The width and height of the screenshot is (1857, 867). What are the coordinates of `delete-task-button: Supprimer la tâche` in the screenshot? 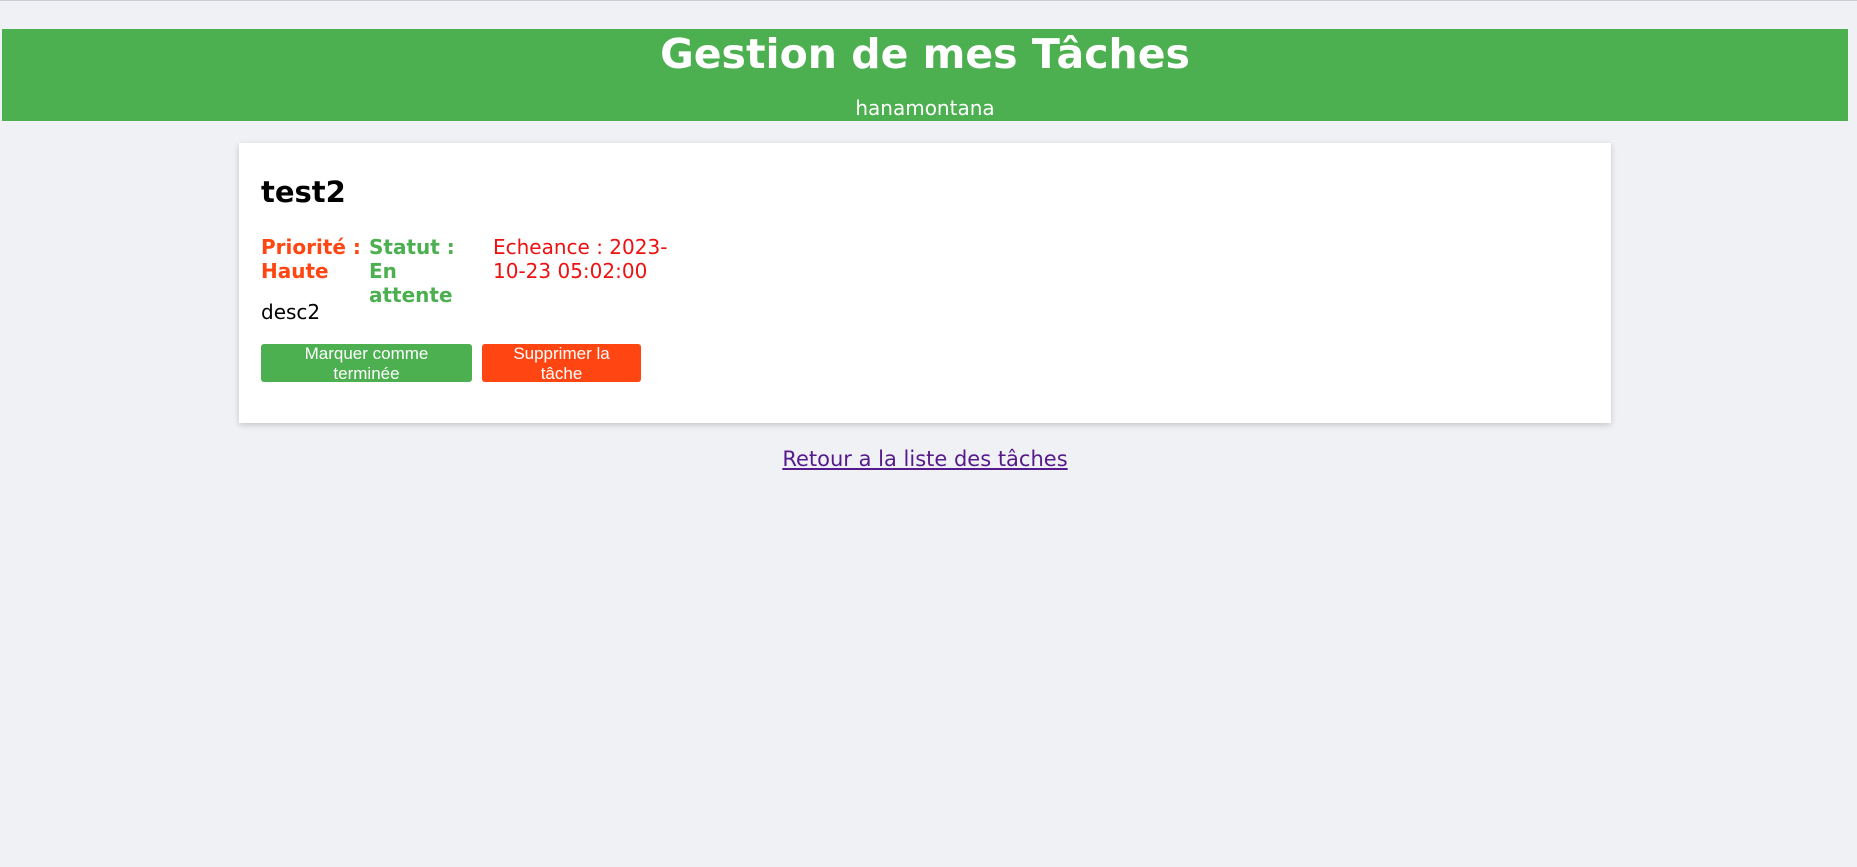 It's located at (561, 363).